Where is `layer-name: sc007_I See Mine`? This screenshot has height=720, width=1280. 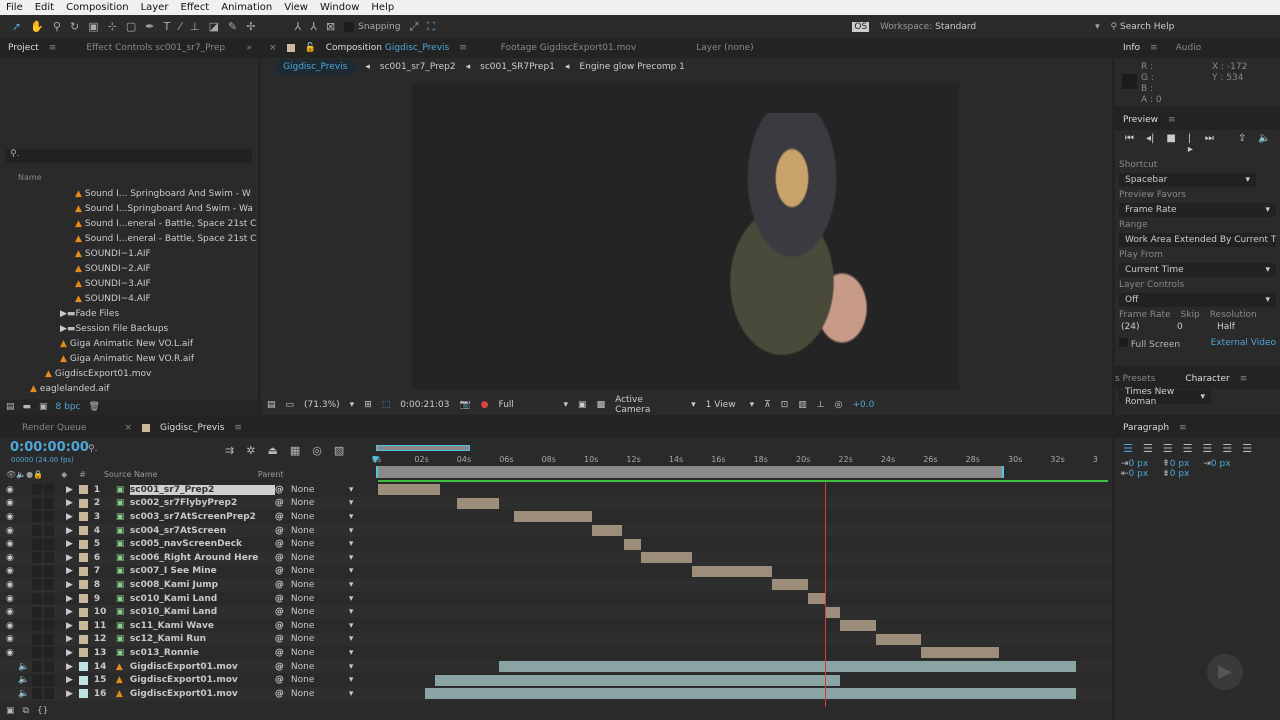
layer-name: sc007_I See Mine is located at coordinates (202, 571).